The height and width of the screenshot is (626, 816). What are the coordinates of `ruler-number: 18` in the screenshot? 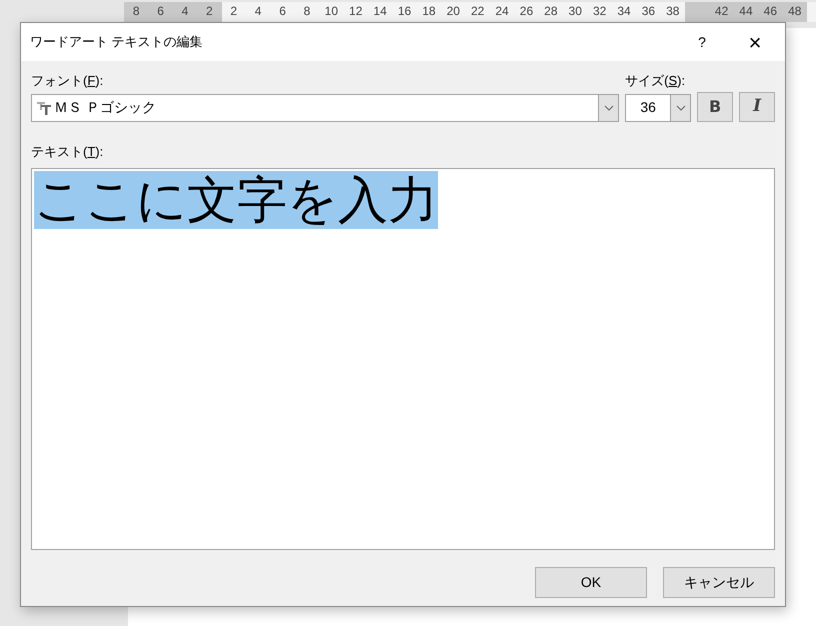 It's located at (429, 11).